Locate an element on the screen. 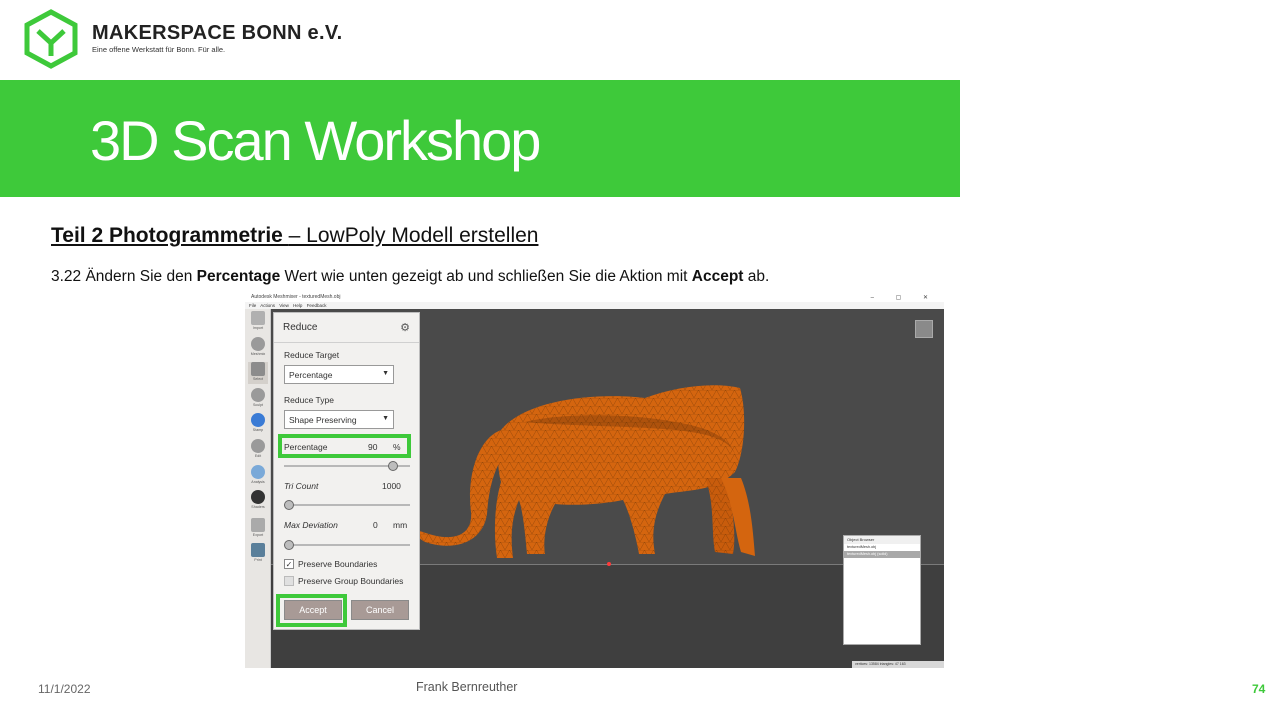 The image size is (1280, 720). tool-print: Print is located at coordinates (258, 554).